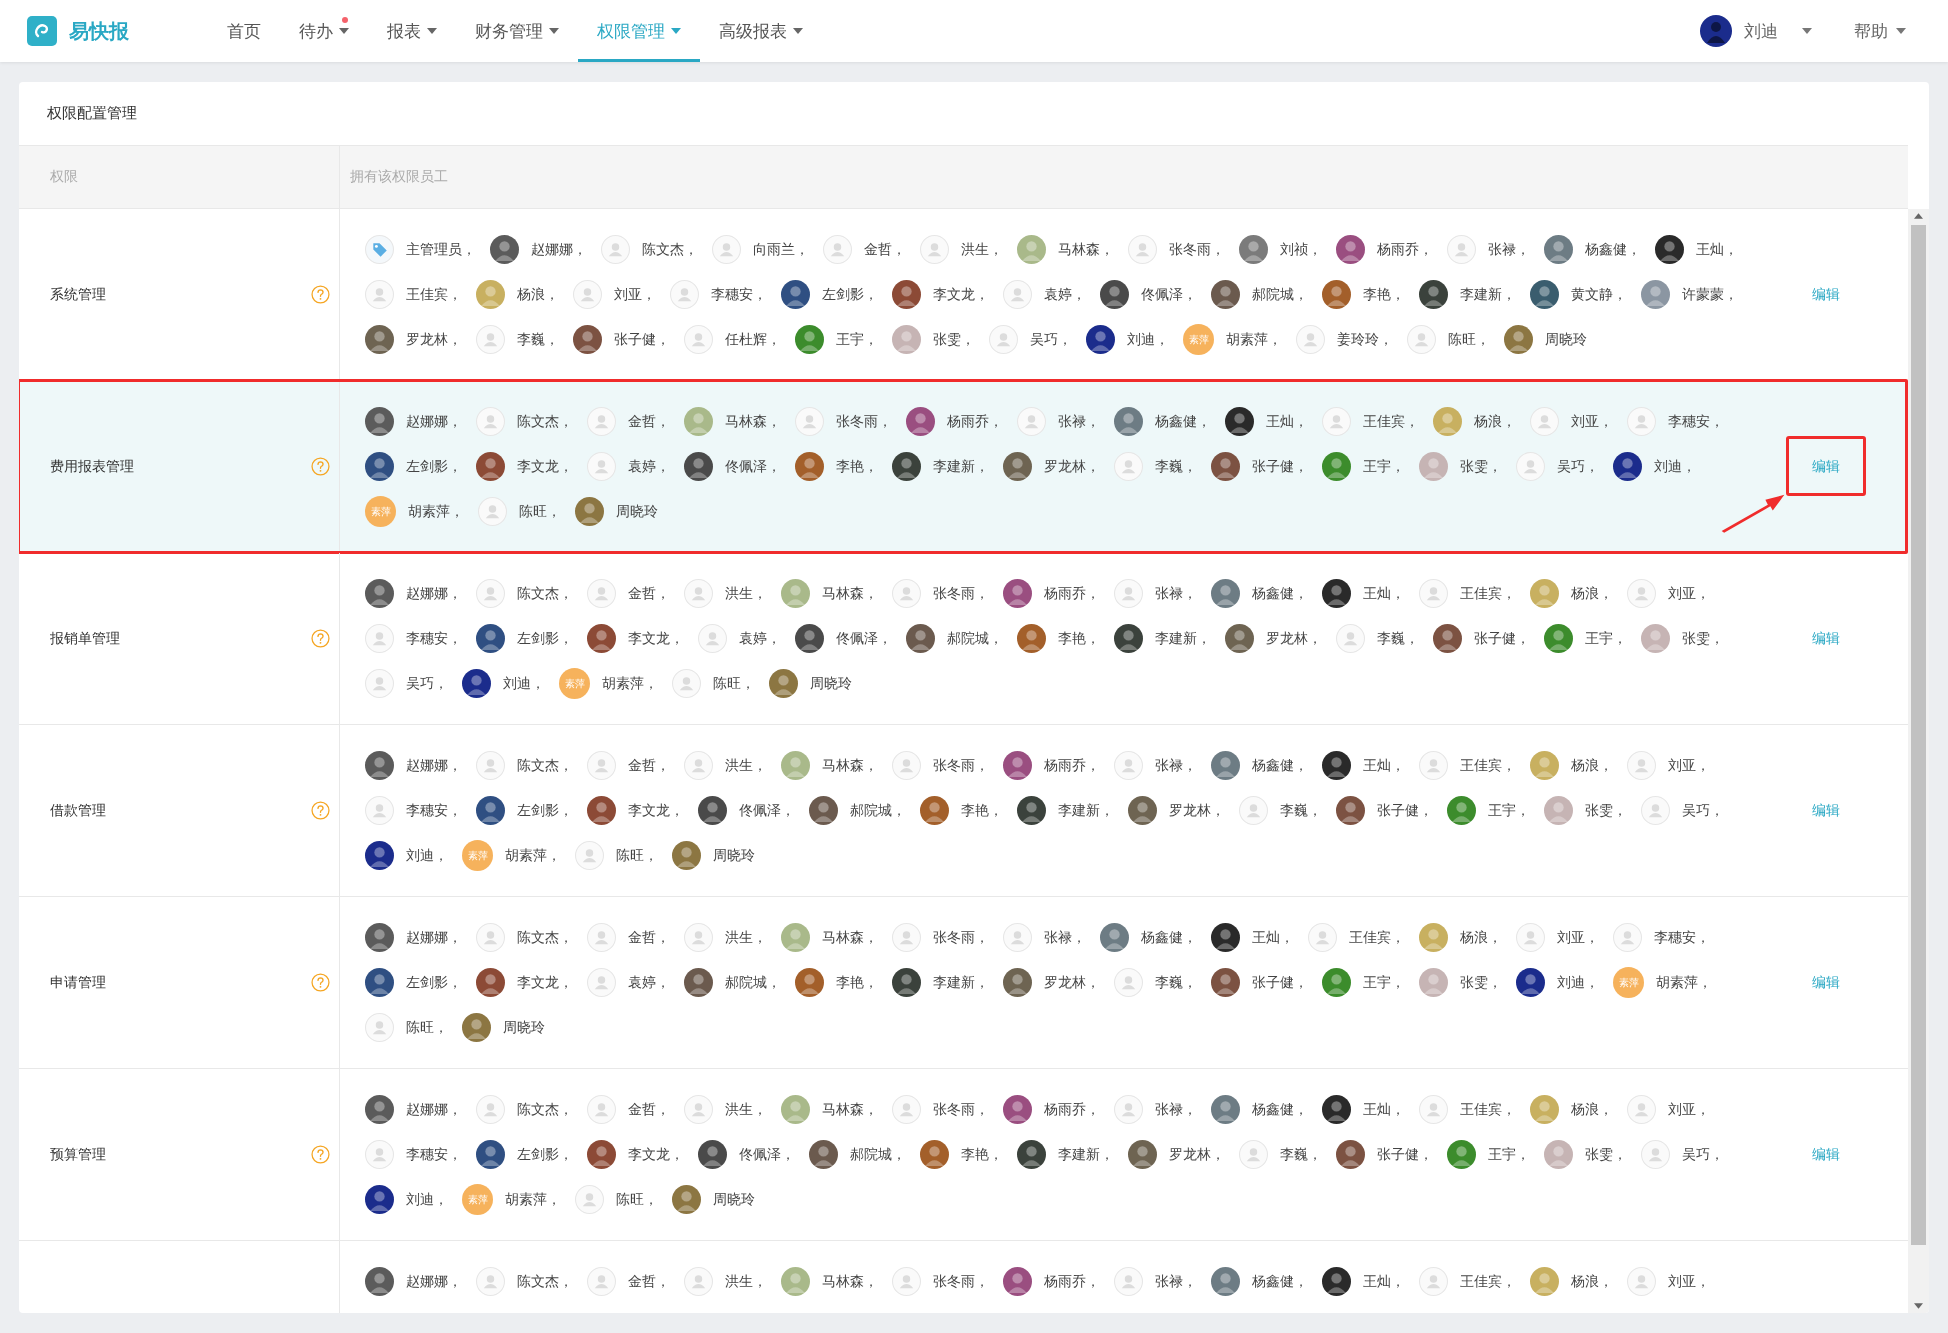  What do you see at coordinates (99, 31) in the screenshot?
I see `app-name: 易快报` at bounding box center [99, 31].